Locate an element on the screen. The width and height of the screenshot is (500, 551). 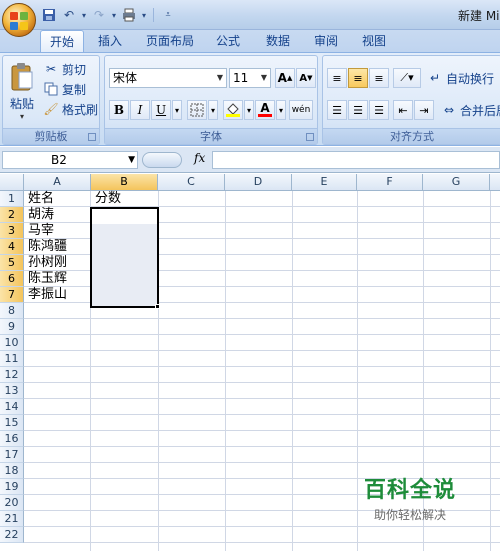
paste-button: 粘贴 ▾ is located at coordinates (22, 93).